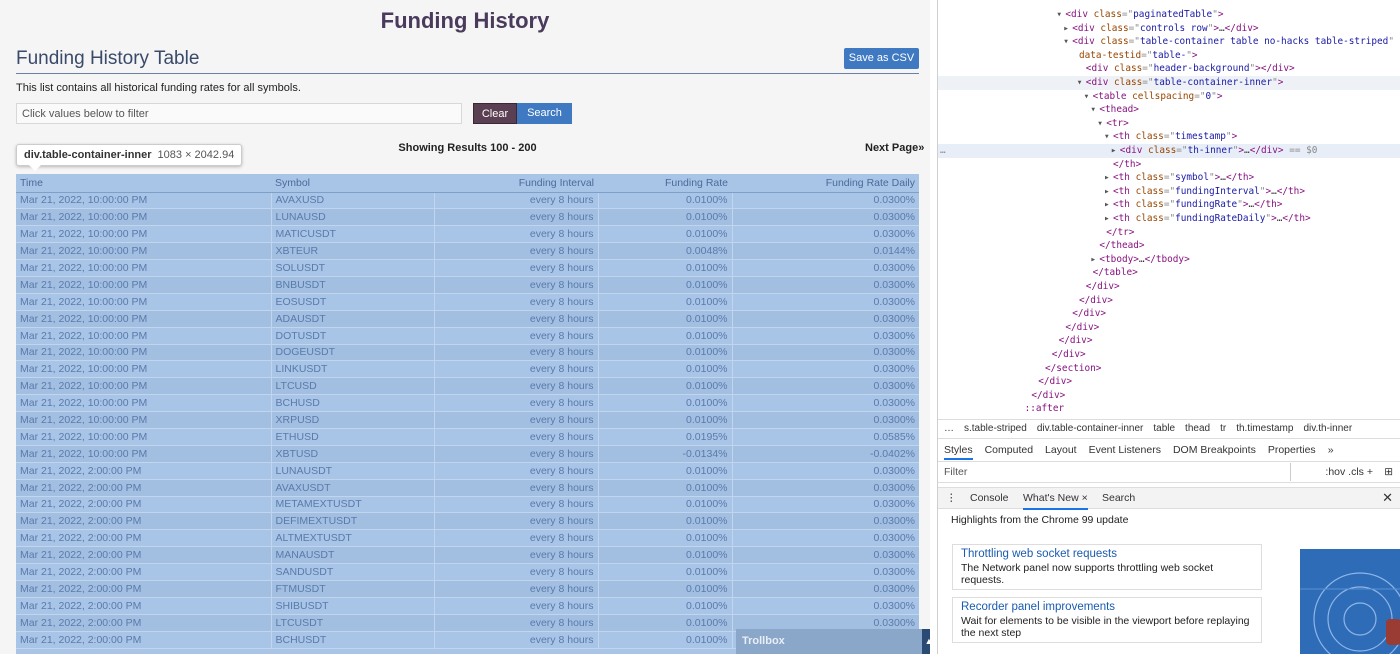  What do you see at coordinates (664, 437) in the screenshot?
I see `table-cell: 0.0195%` at bounding box center [664, 437].